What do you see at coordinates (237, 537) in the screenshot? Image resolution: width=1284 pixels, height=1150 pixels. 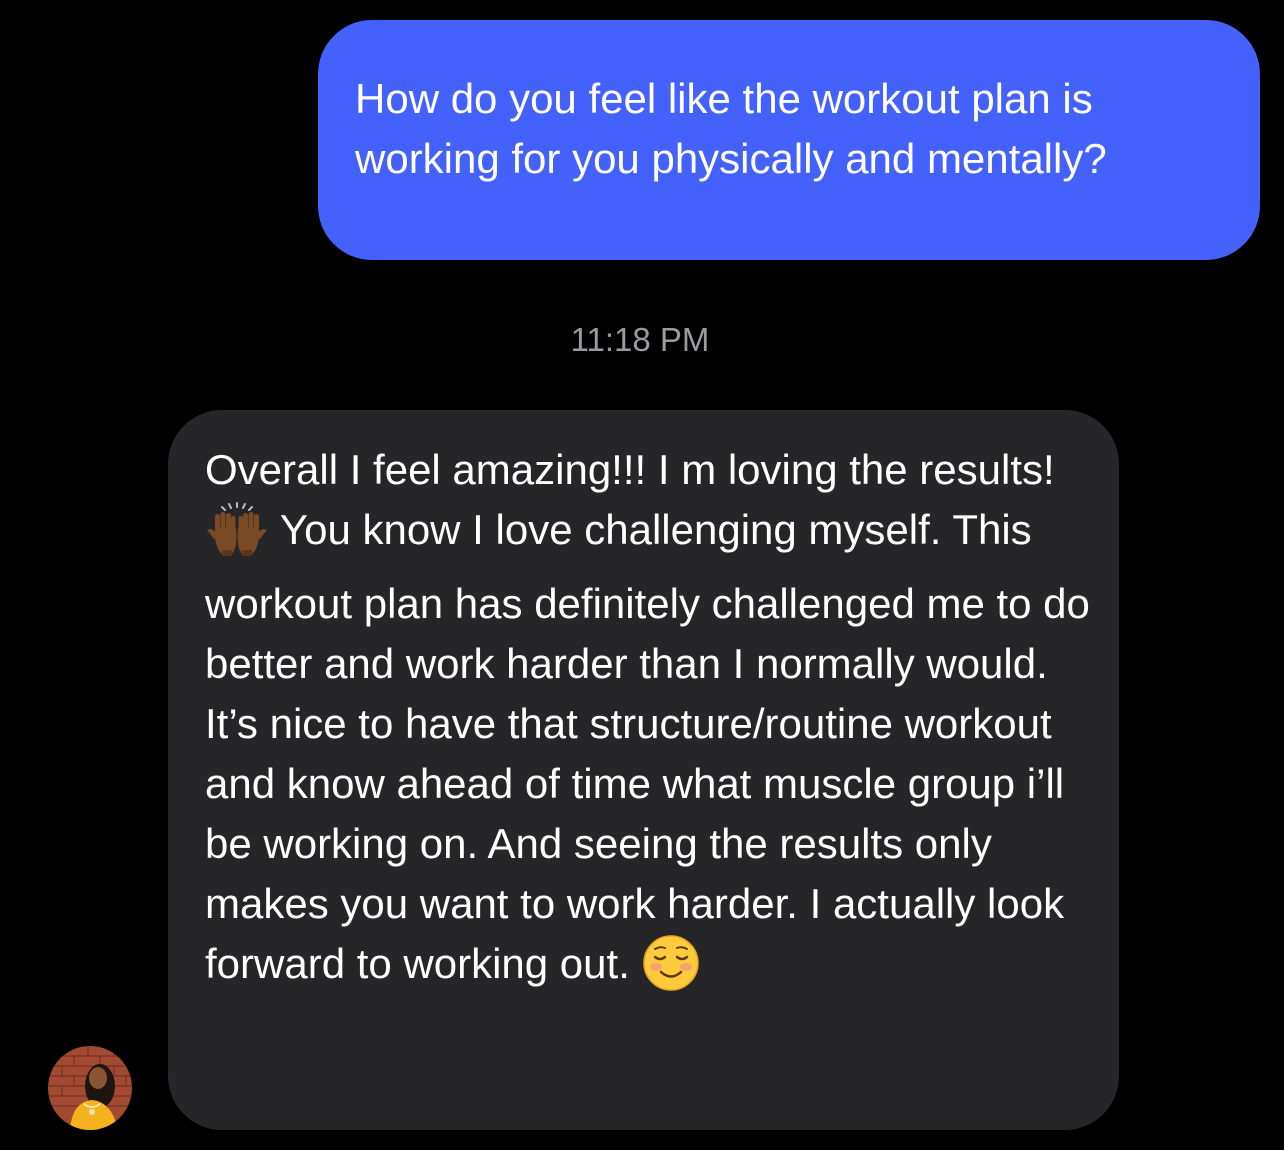 I see `raising-hands-icon` at bounding box center [237, 537].